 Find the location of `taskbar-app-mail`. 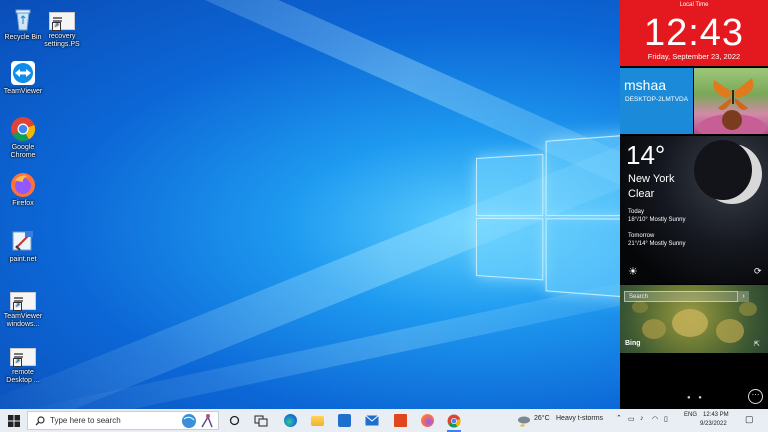

taskbar-app-mail is located at coordinates (372, 420).